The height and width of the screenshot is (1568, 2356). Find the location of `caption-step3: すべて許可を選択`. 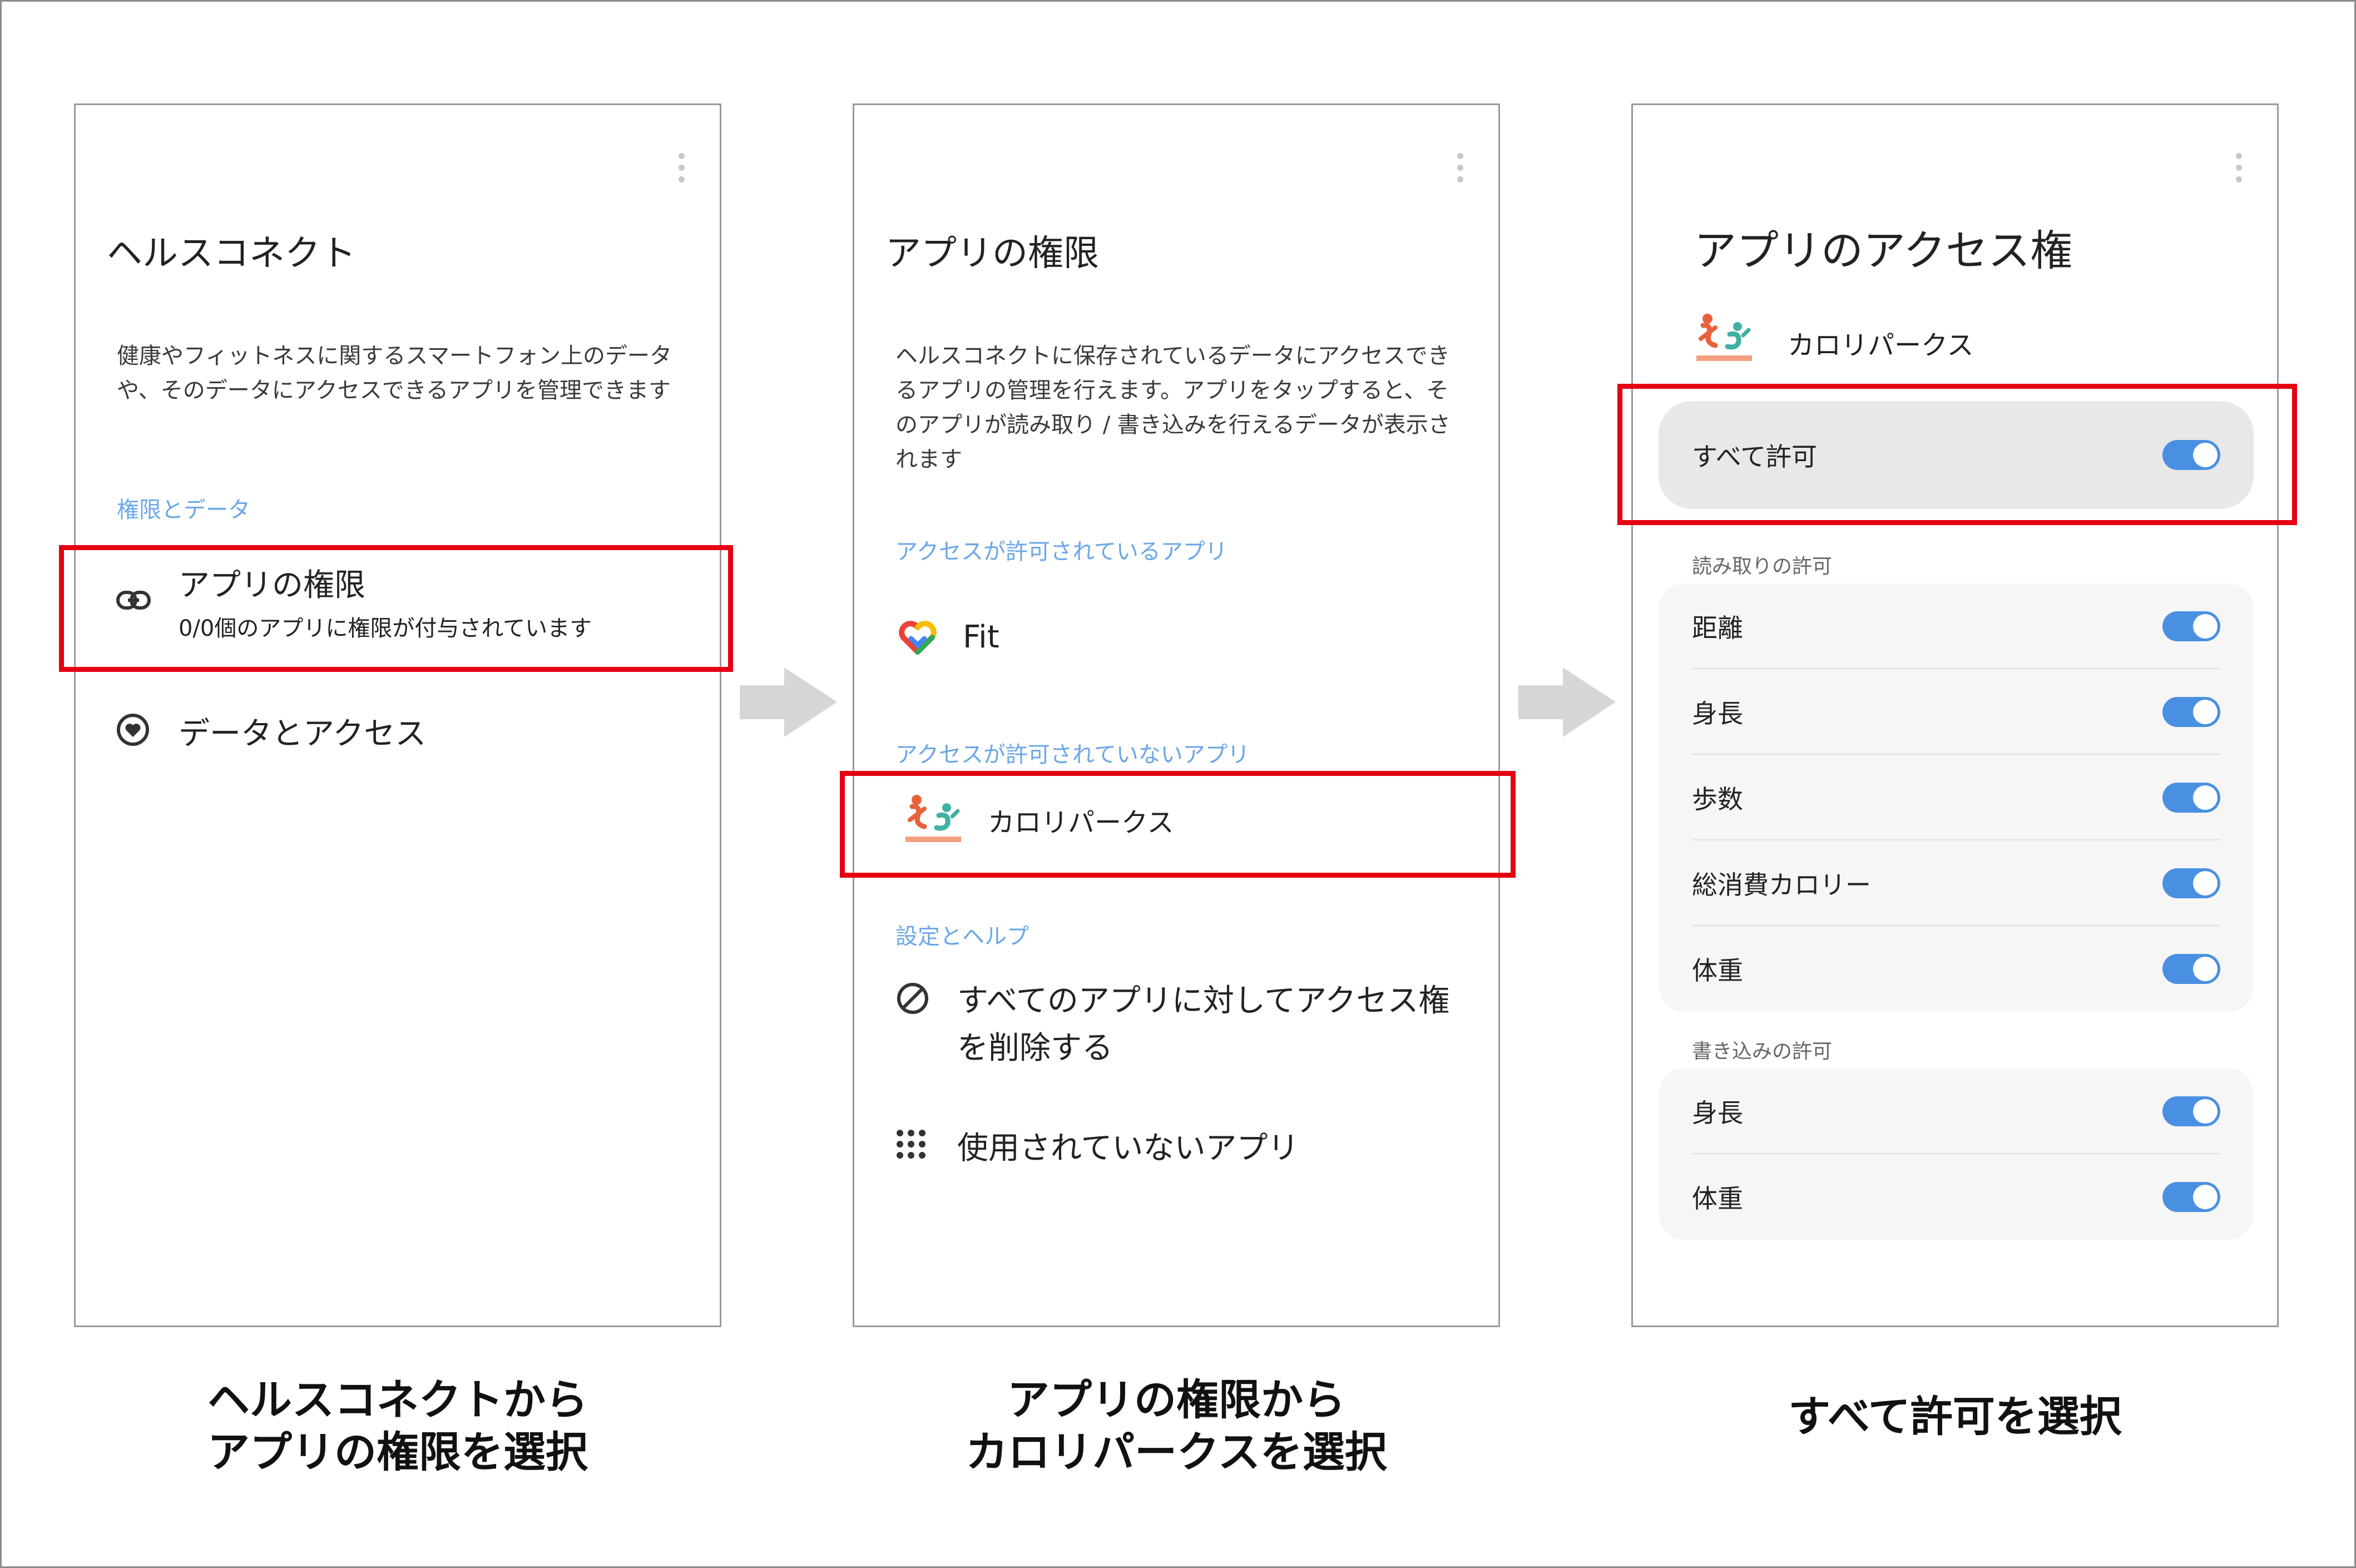

caption-step3: すべて許可を選択 is located at coordinates (1955, 1417).